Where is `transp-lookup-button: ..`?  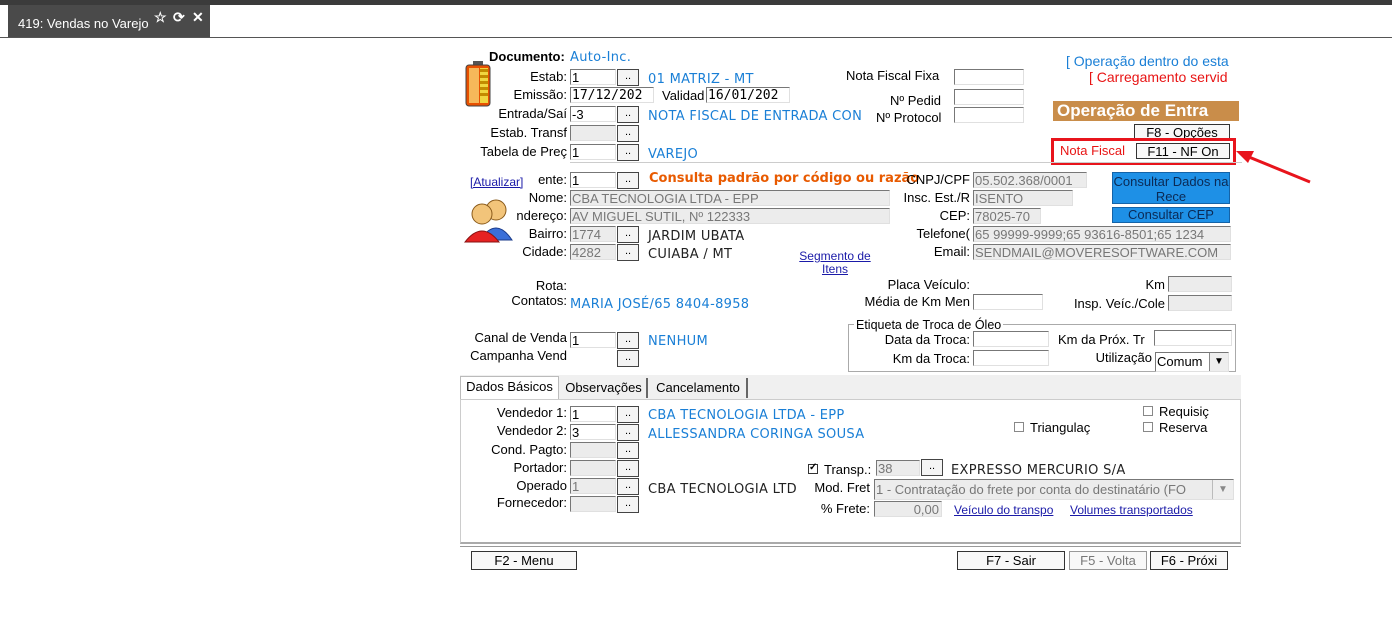 transp-lookup-button: .. is located at coordinates (932, 467).